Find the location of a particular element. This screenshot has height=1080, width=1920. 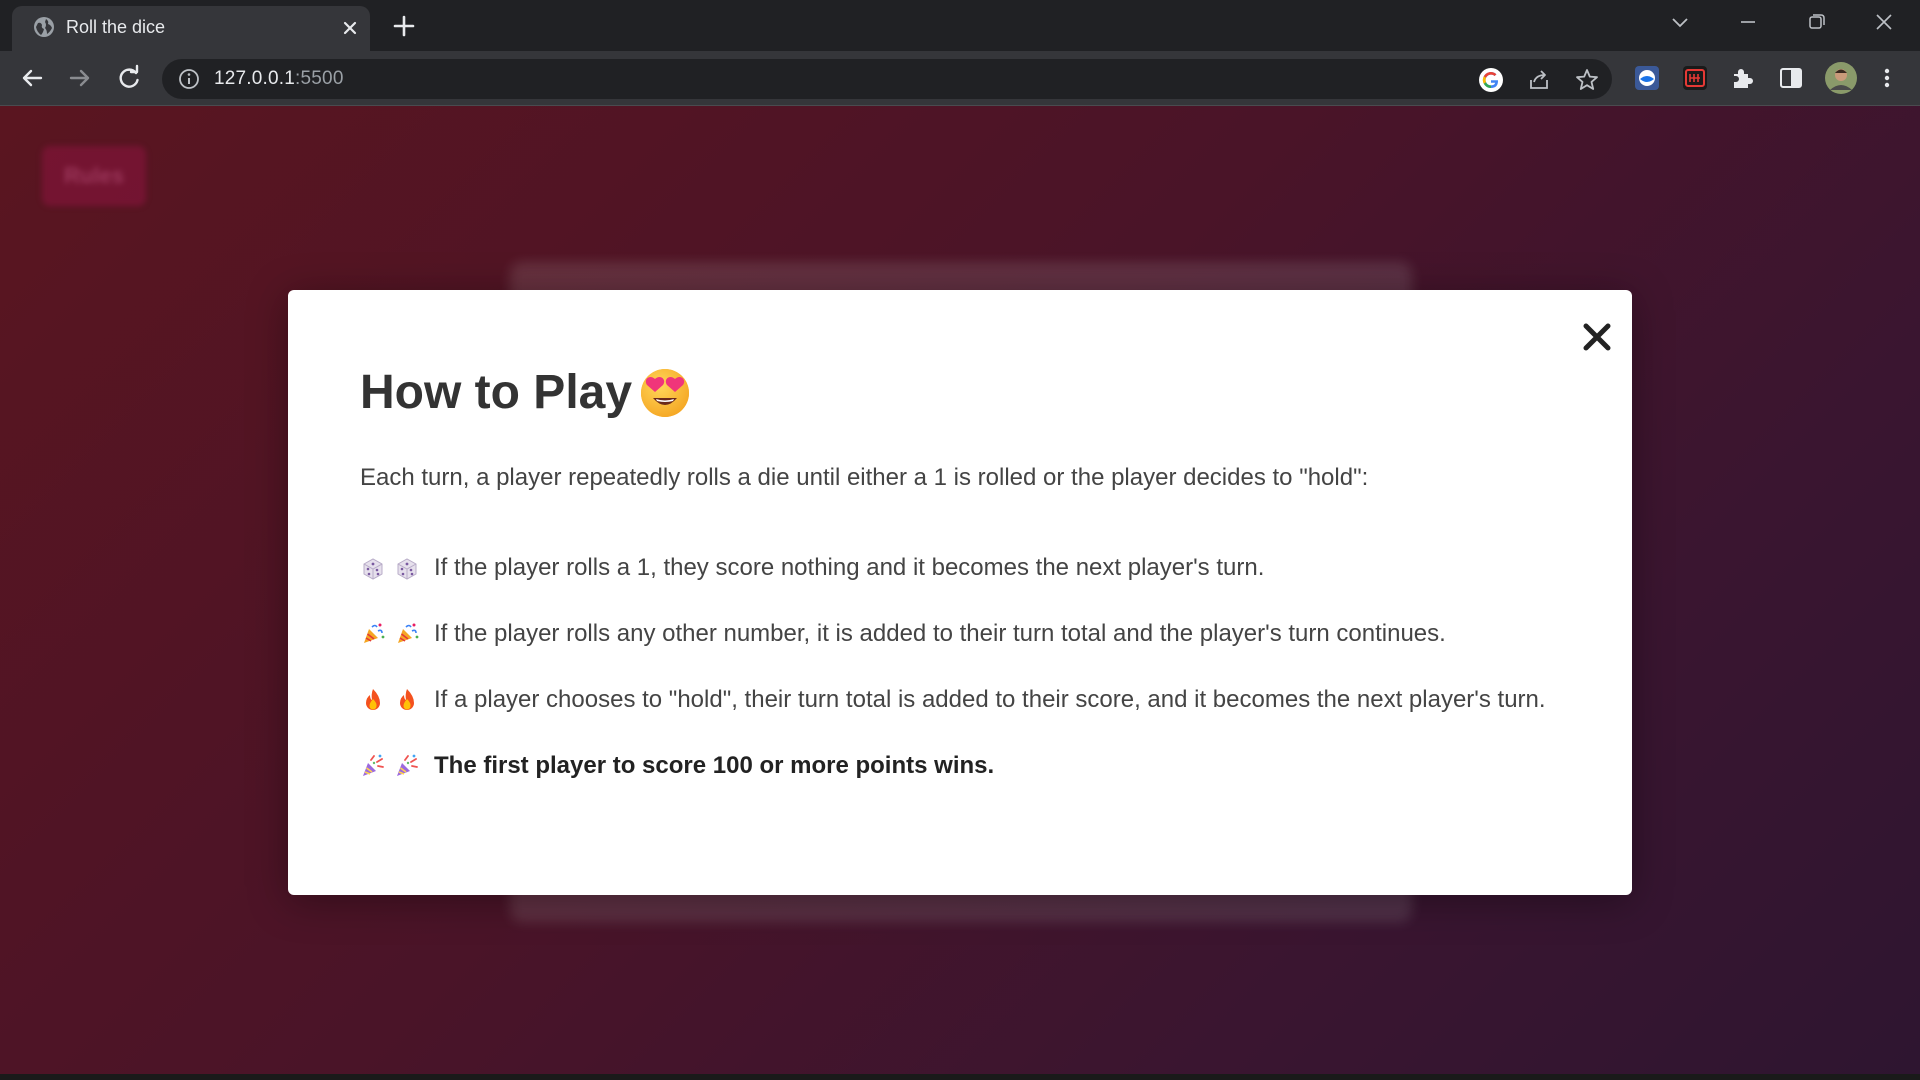

address-bar: 127.0.0.1:5500 is located at coordinates (887, 79).